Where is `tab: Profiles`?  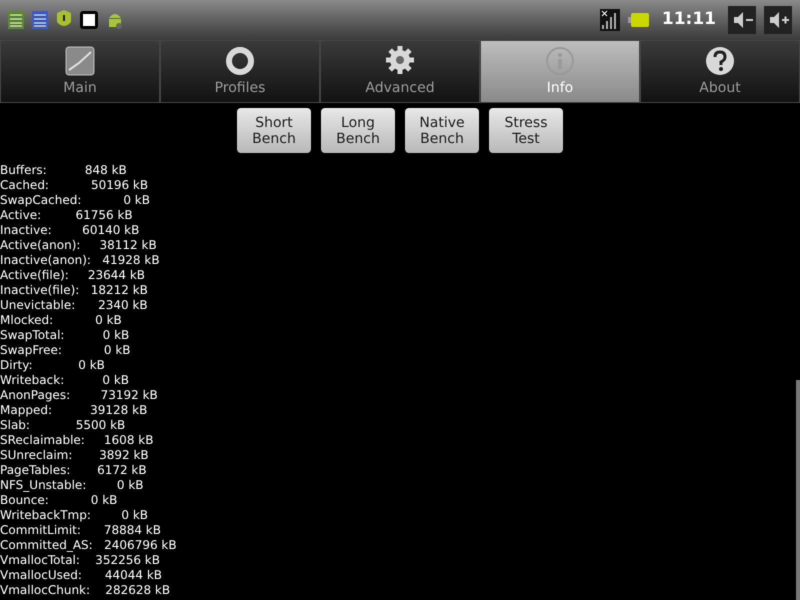
tab: Profiles is located at coordinates (240, 71).